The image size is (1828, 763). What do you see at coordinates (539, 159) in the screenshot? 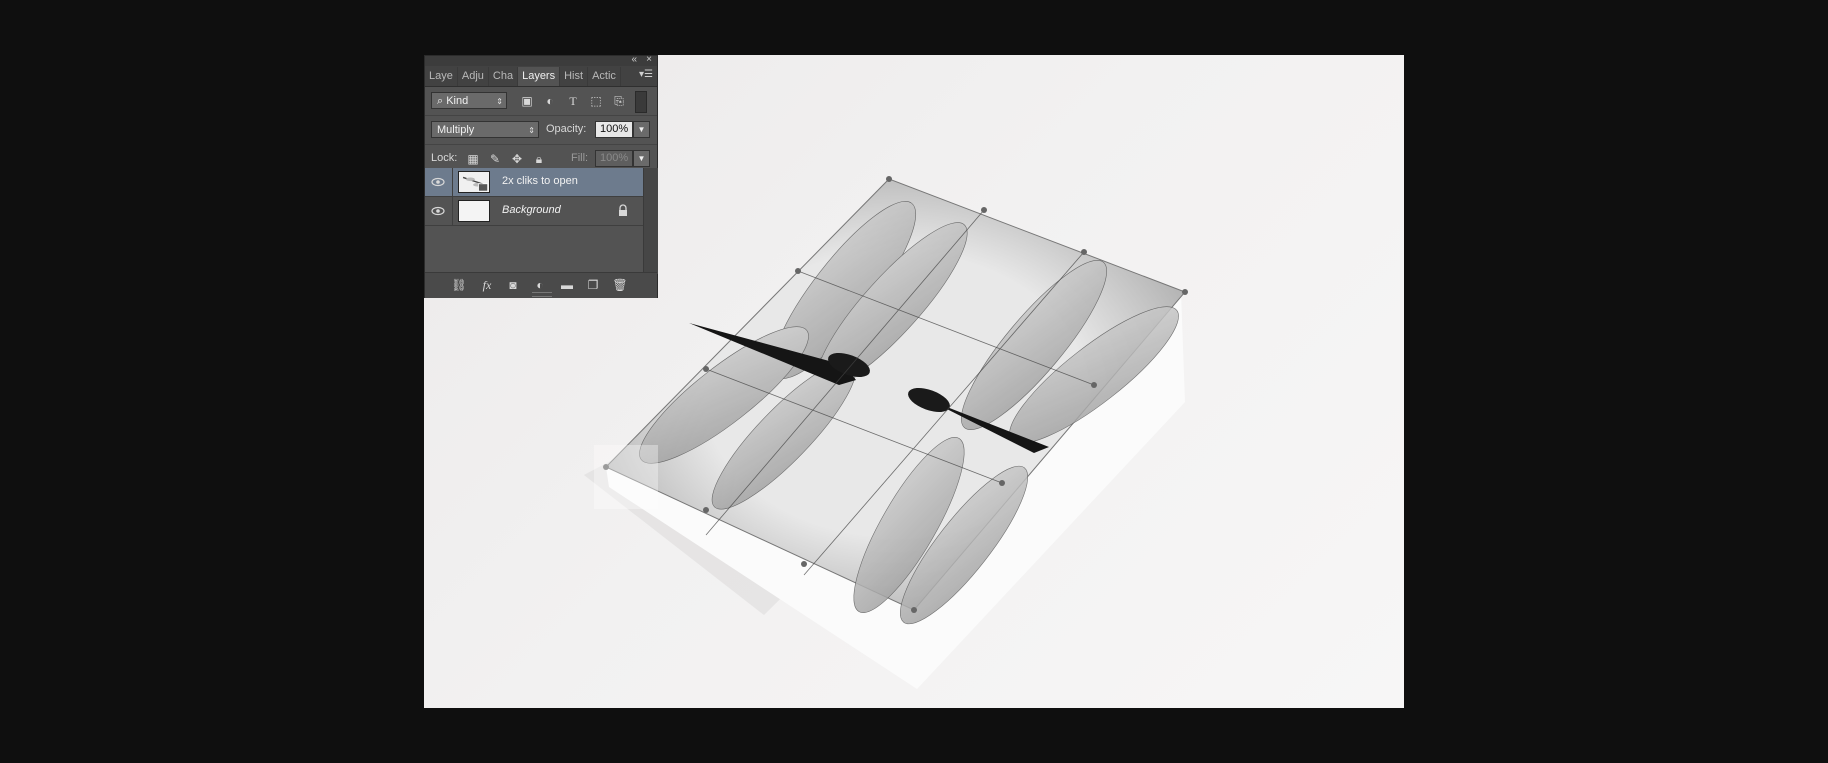
I see `lock-all-icon: 🔒︎` at bounding box center [539, 159].